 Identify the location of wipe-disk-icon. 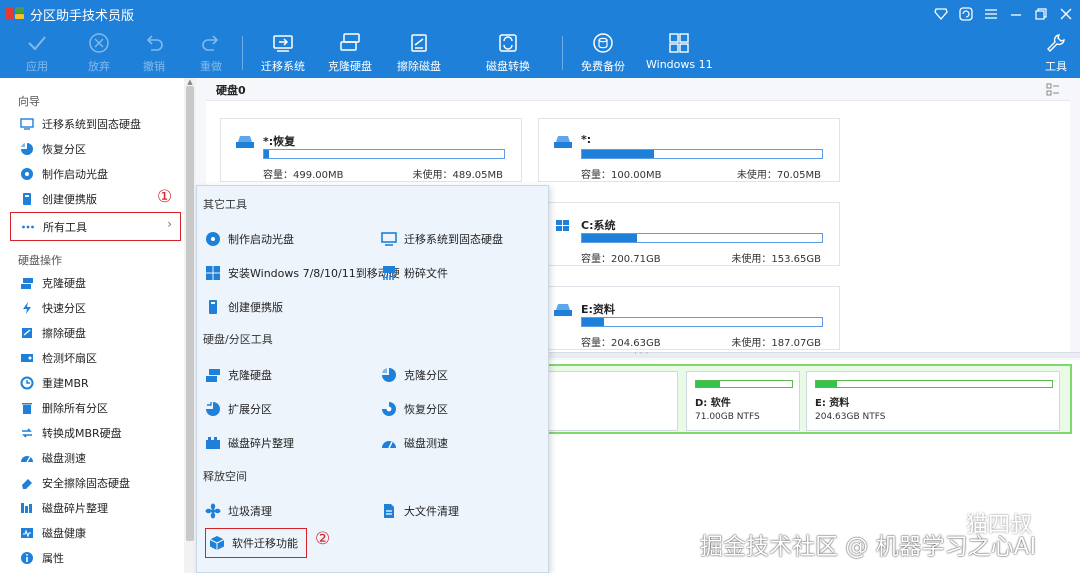
(419, 43).